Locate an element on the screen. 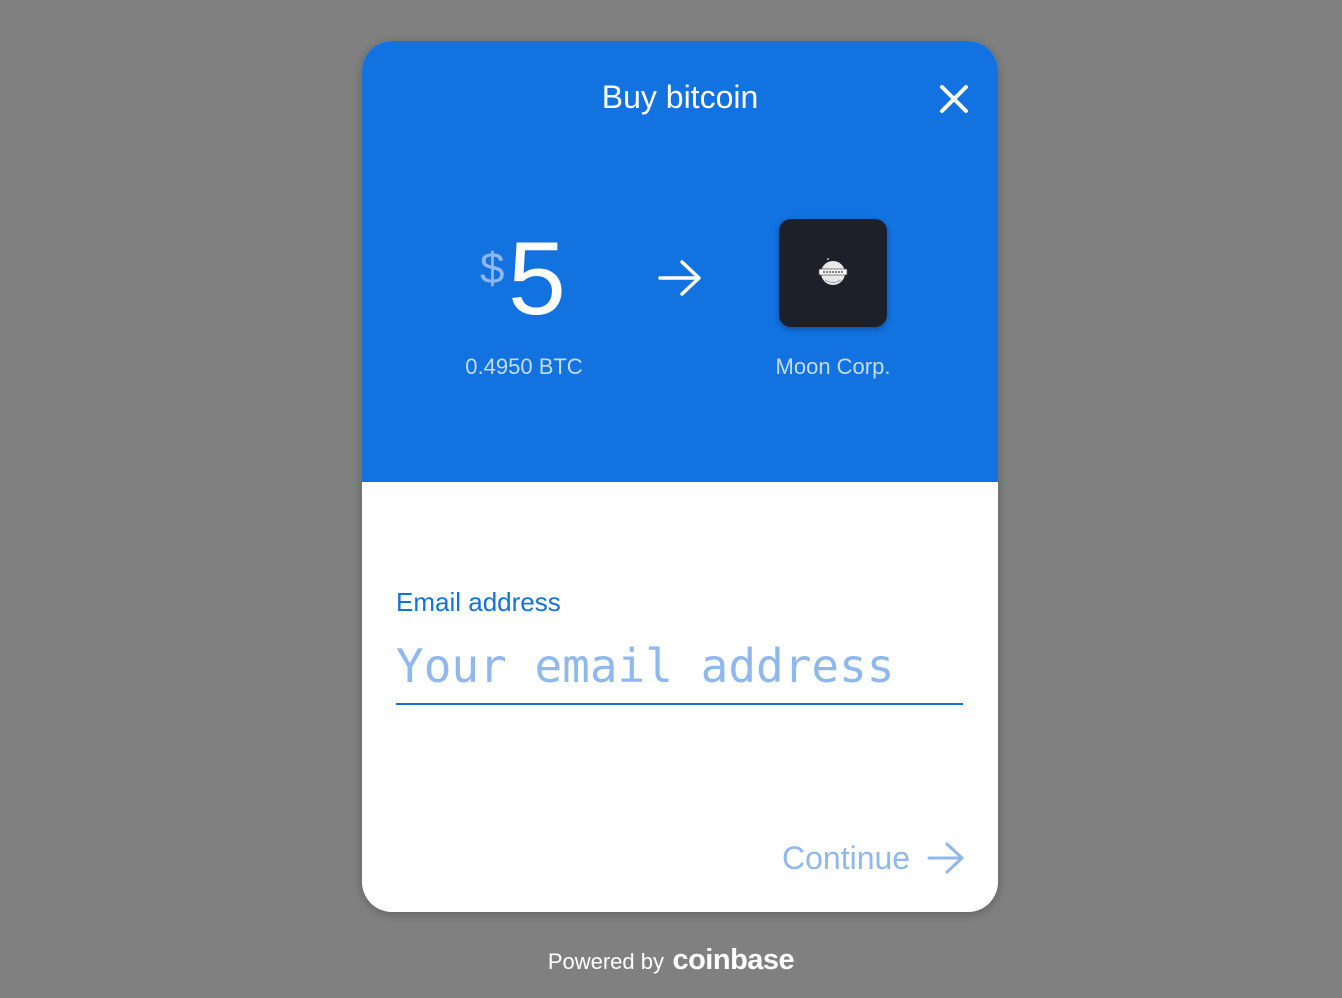  continue-button: Continue is located at coordinates (870, 858).